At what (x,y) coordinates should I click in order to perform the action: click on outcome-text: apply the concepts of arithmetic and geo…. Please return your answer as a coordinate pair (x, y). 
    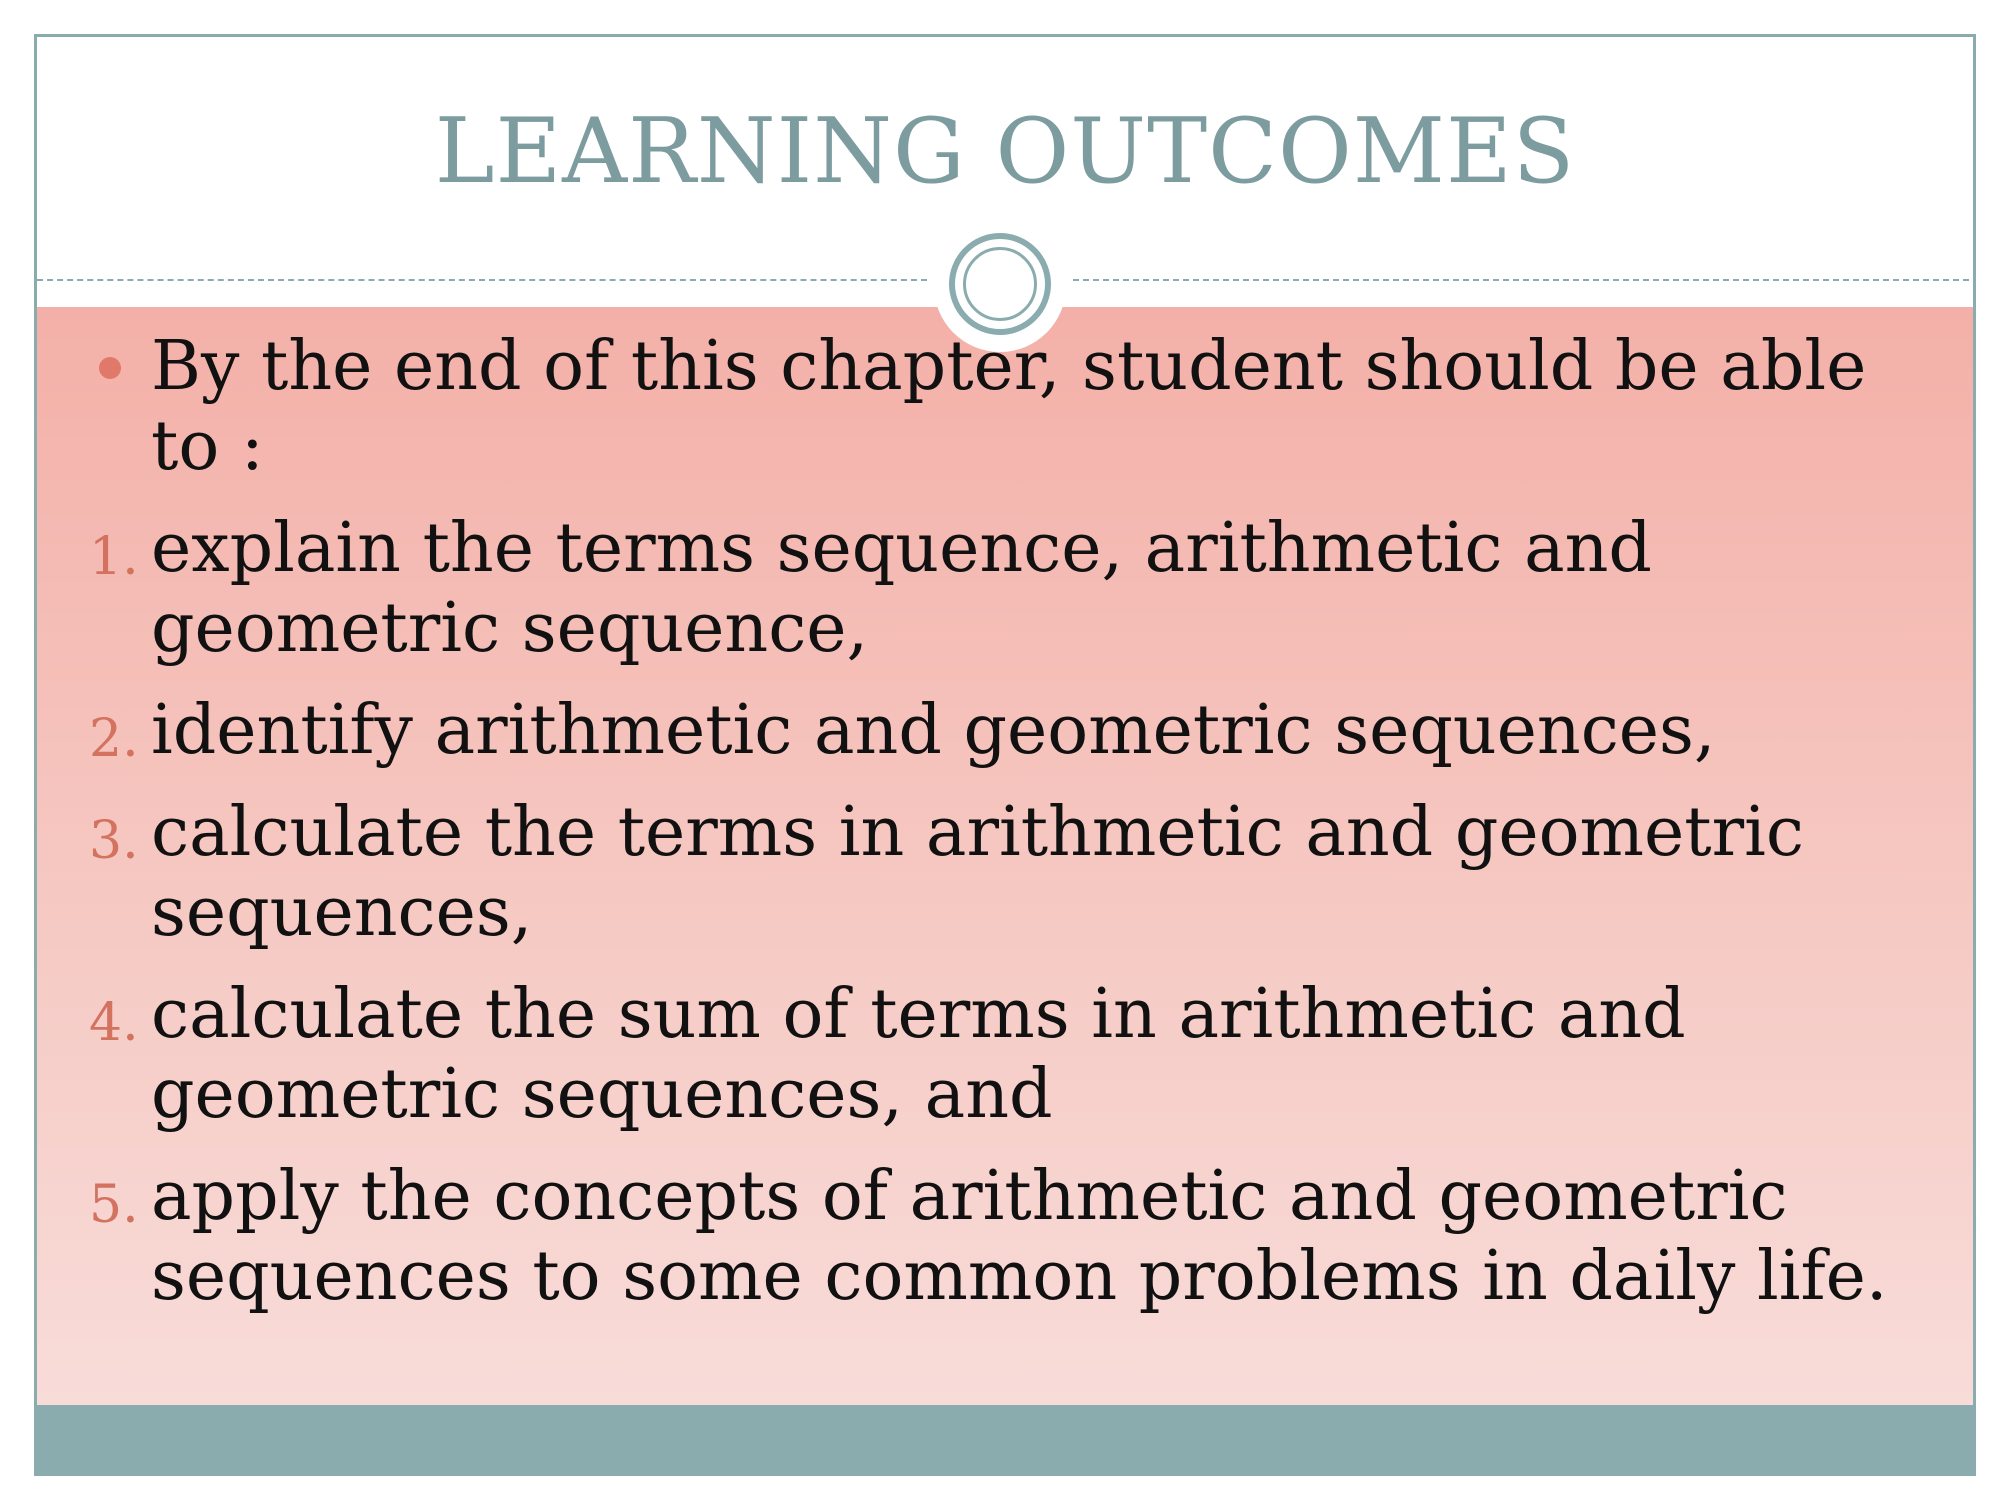
    Looking at the image, I should click on (1019, 1236).